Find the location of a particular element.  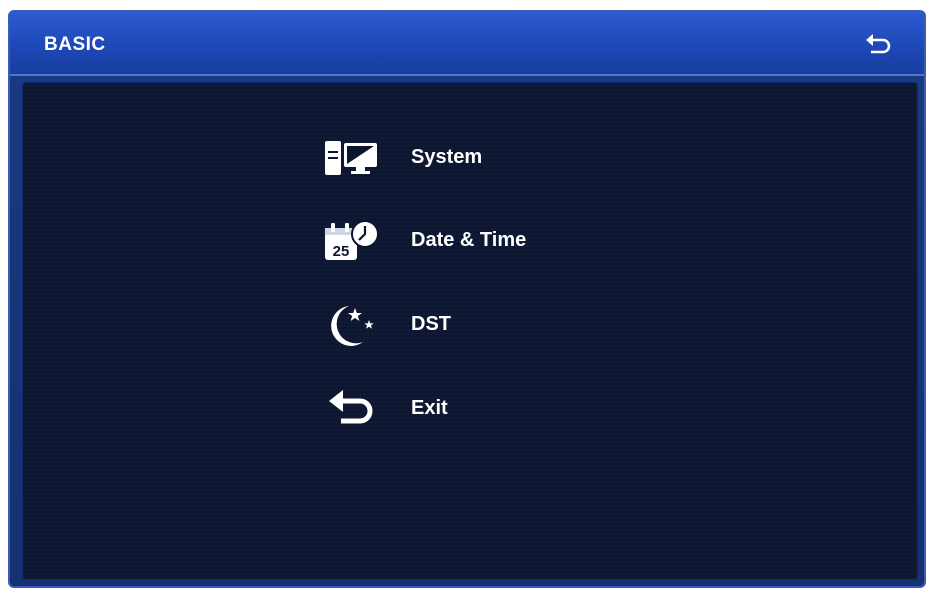

menu-item-date-time-label: Date & Time is located at coordinates (469, 240).